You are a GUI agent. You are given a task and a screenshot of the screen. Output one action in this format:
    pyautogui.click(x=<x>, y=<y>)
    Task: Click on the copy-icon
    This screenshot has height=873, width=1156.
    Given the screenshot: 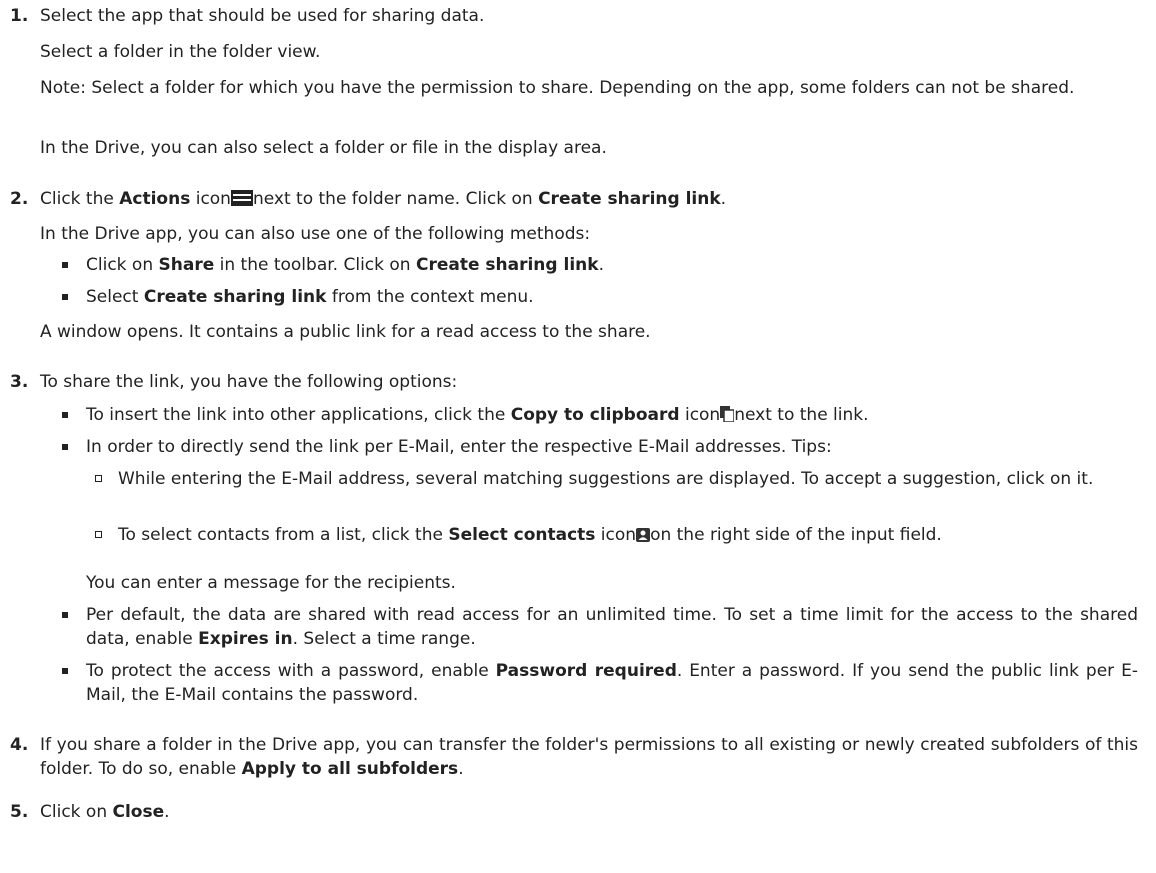 What is the action you would take?
    pyautogui.click(x=727, y=417)
    